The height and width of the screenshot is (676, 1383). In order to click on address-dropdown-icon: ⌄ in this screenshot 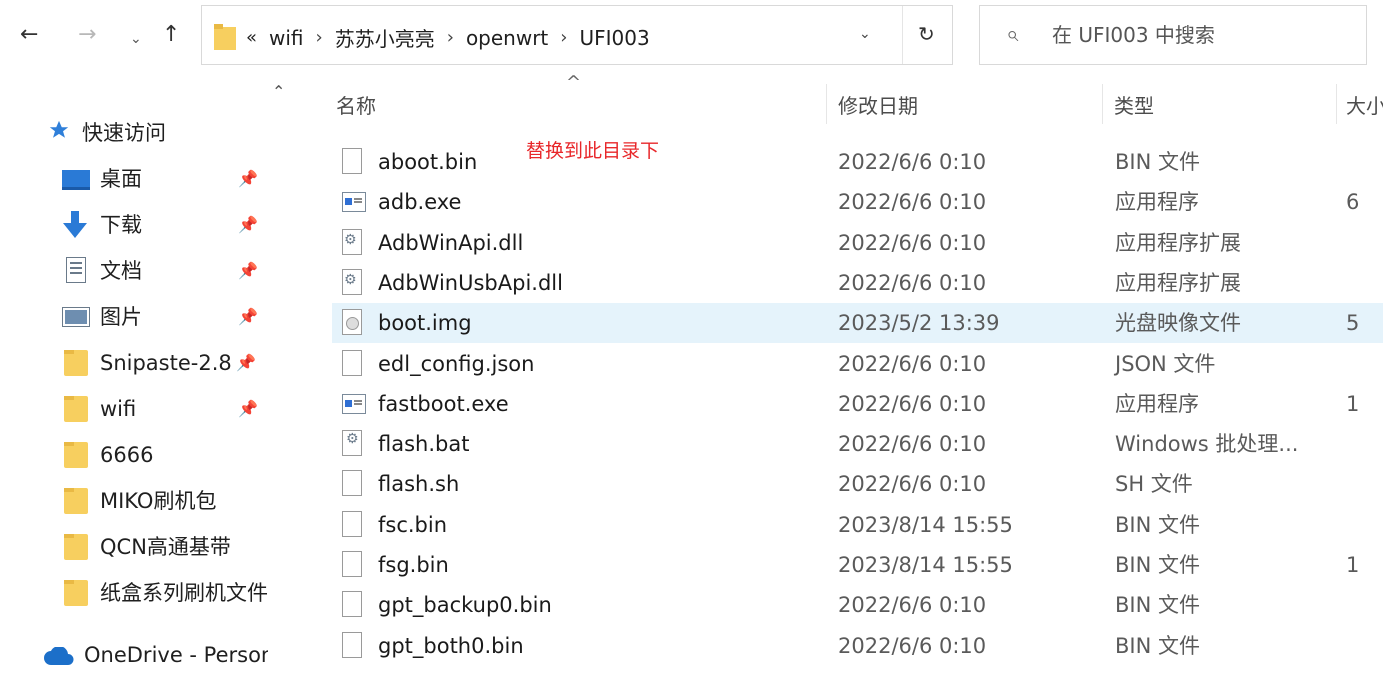, I will do `click(865, 34)`.